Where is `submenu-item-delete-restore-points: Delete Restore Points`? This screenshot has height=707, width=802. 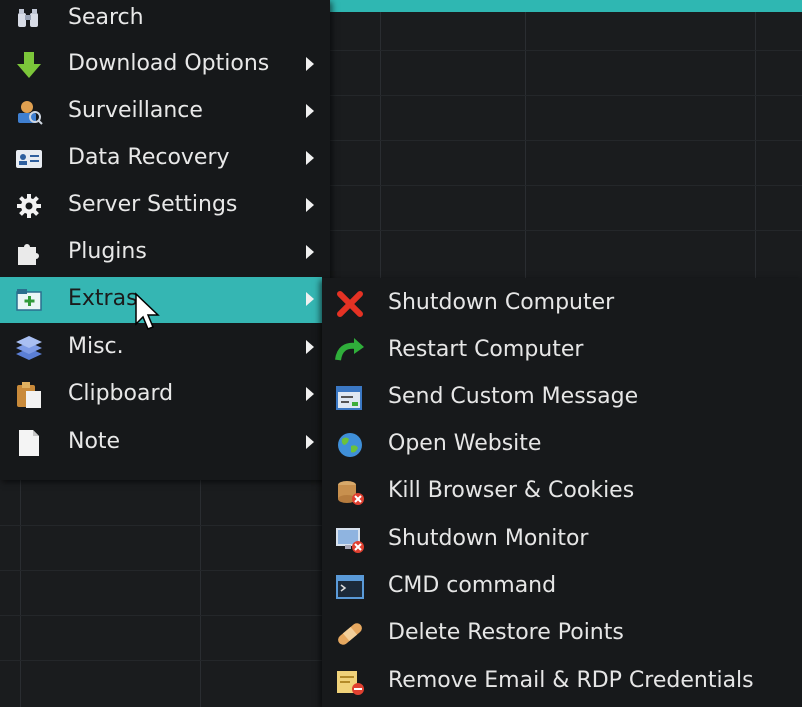
submenu-item-delete-restore-points: Delete Restore Points is located at coordinates (562, 633).